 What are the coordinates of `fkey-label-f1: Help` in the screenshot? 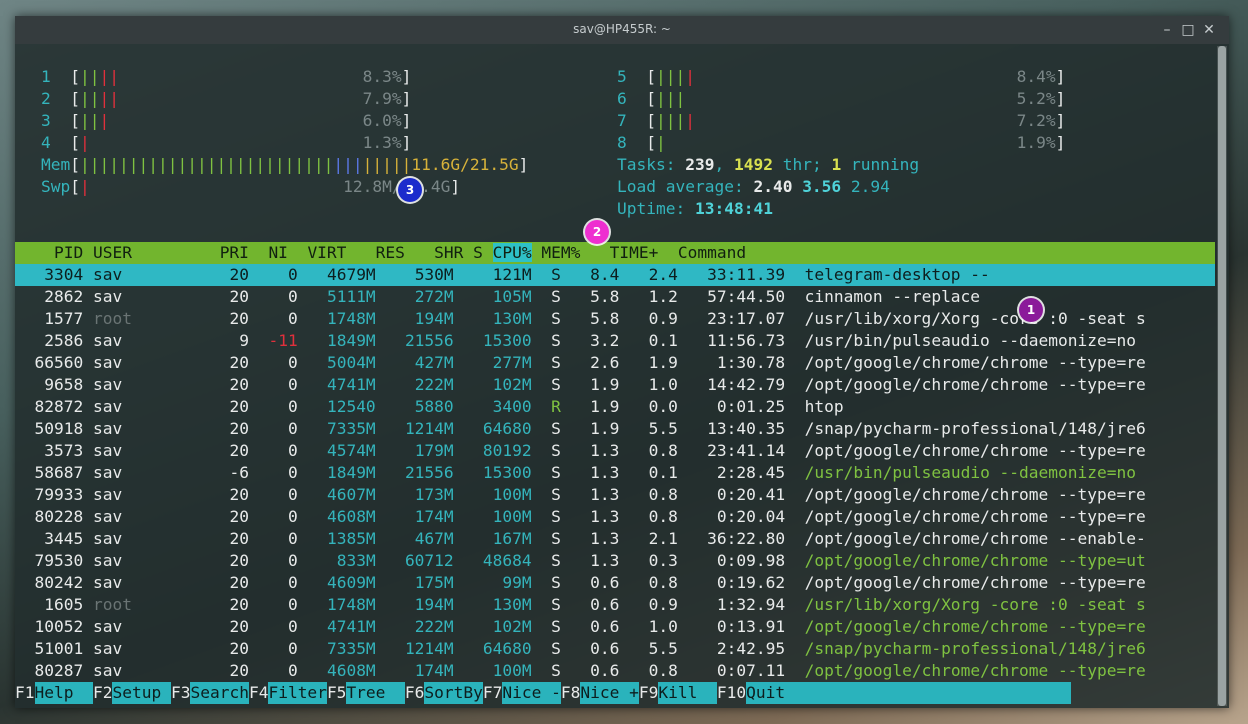 It's located at (63, 693).